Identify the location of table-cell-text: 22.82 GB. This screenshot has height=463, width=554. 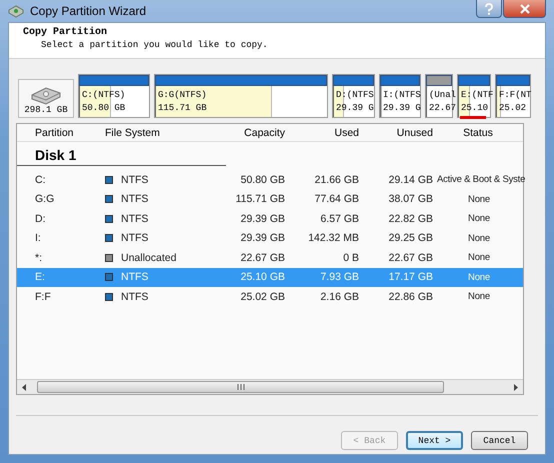
(410, 218).